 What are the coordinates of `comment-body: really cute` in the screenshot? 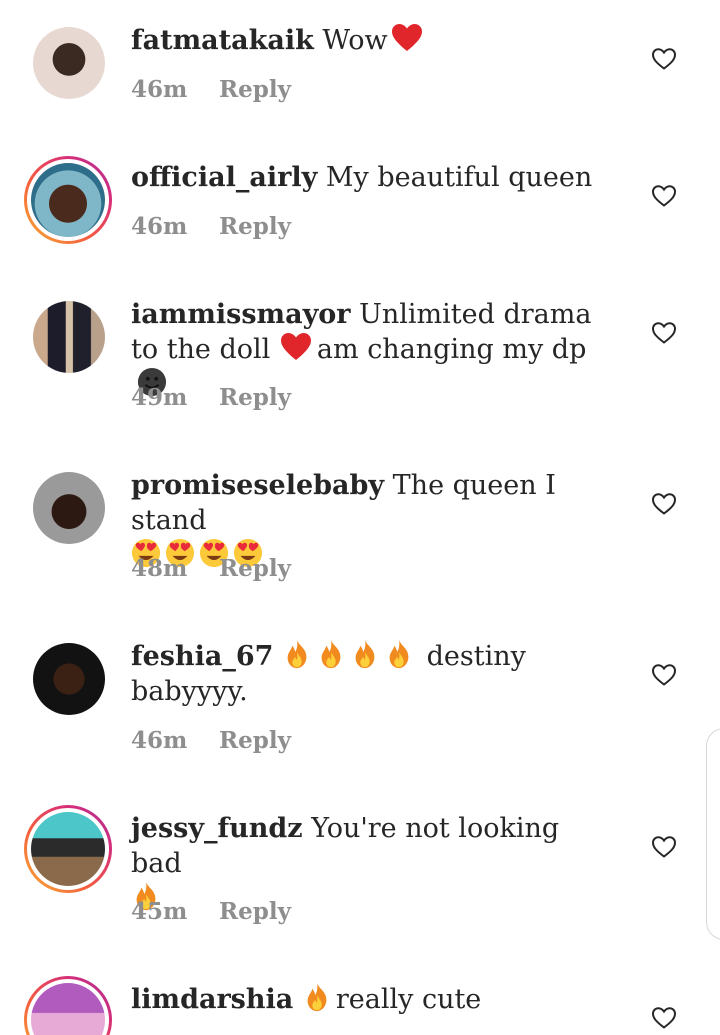 It's located at (408, 999).